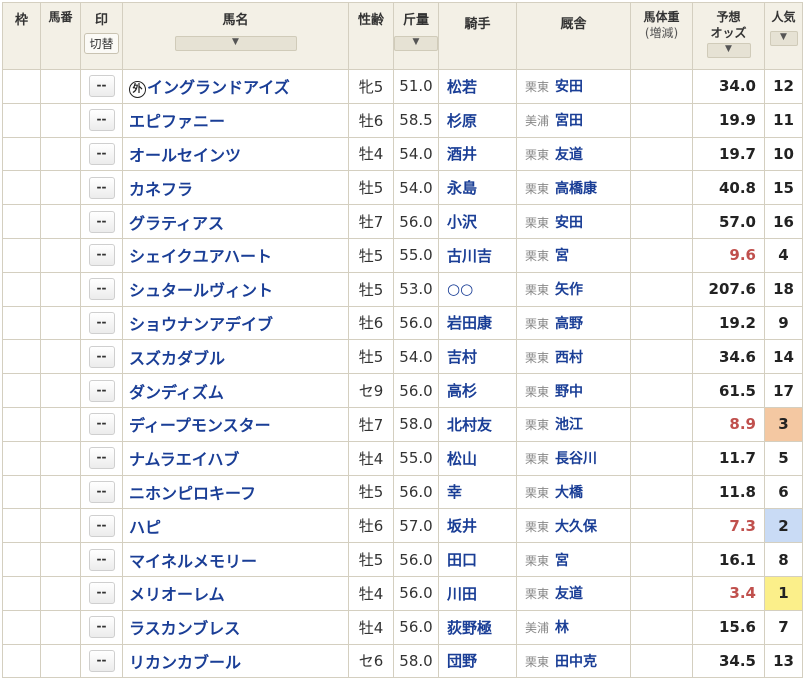 The height and width of the screenshot is (678, 803). What do you see at coordinates (569, 324) in the screenshot?
I see `trainer-link: 高野` at bounding box center [569, 324].